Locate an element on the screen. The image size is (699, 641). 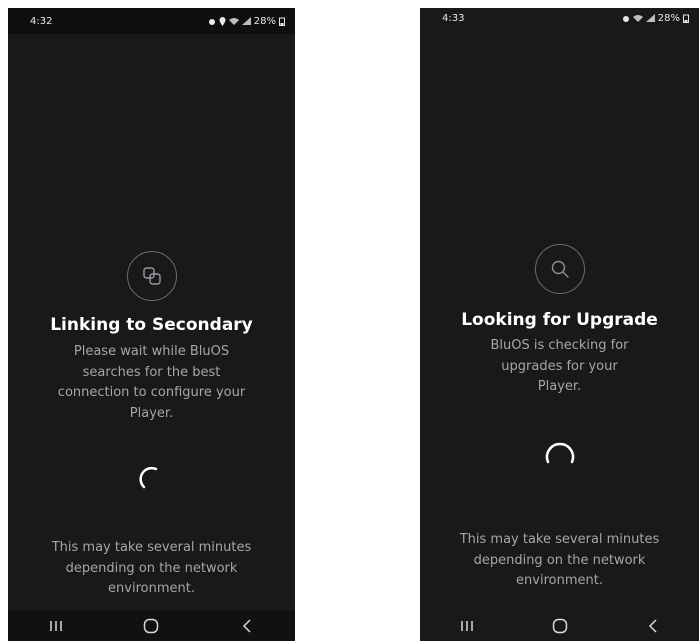
page-title: Looking for Upgrade is located at coordinates (559, 320).